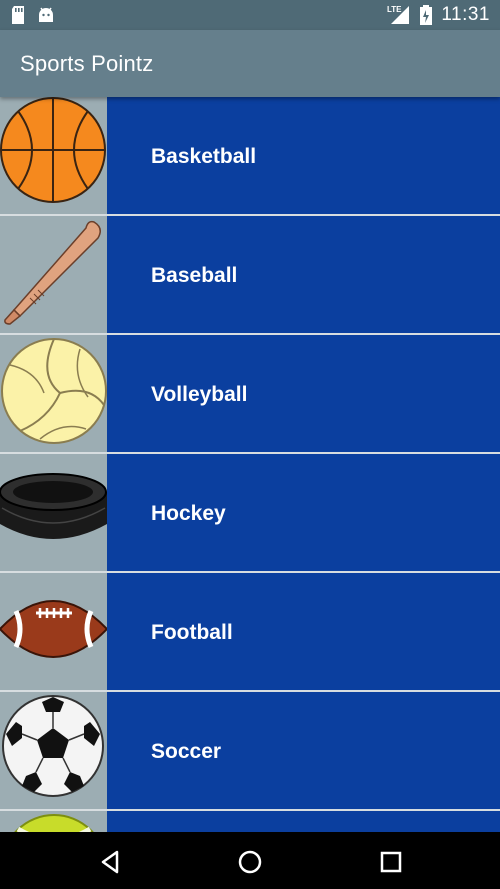 The height and width of the screenshot is (889, 500). Describe the element at coordinates (87, 63) in the screenshot. I see `app-title: Sports Pointz` at that location.